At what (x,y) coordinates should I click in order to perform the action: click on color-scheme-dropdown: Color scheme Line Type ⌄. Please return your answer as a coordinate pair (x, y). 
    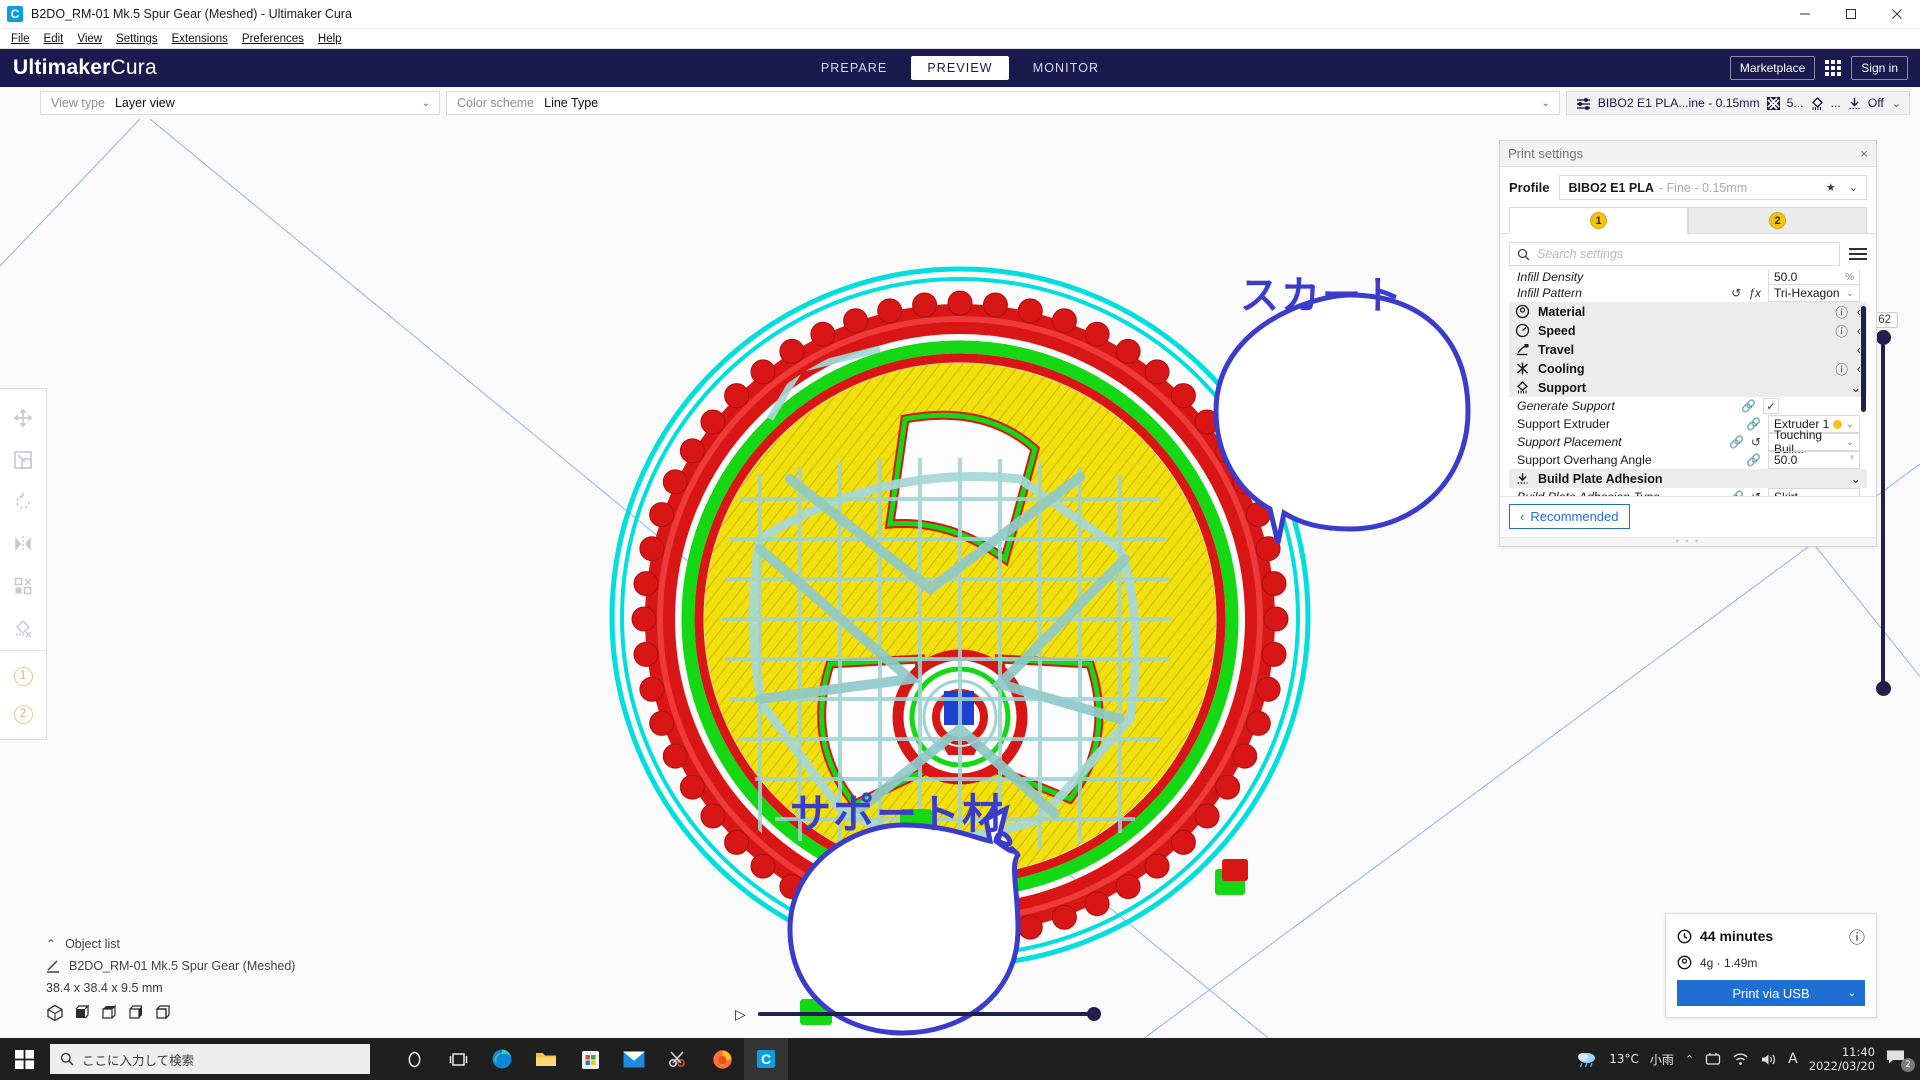
    Looking at the image, I should click on (1003, 103).